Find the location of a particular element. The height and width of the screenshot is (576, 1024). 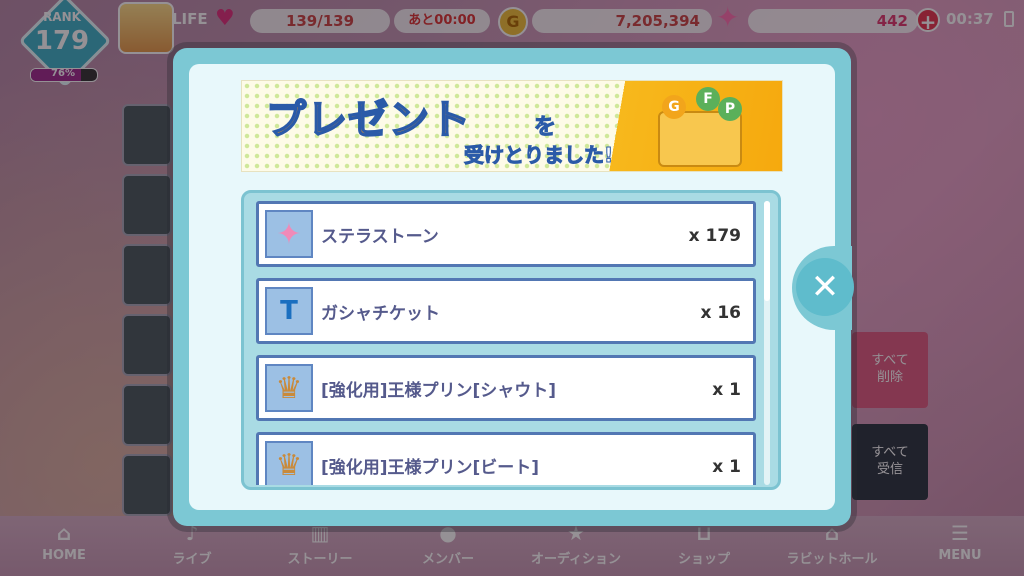

king-pudding-shout-icon: ♛ is located at coordinates (289, 388).